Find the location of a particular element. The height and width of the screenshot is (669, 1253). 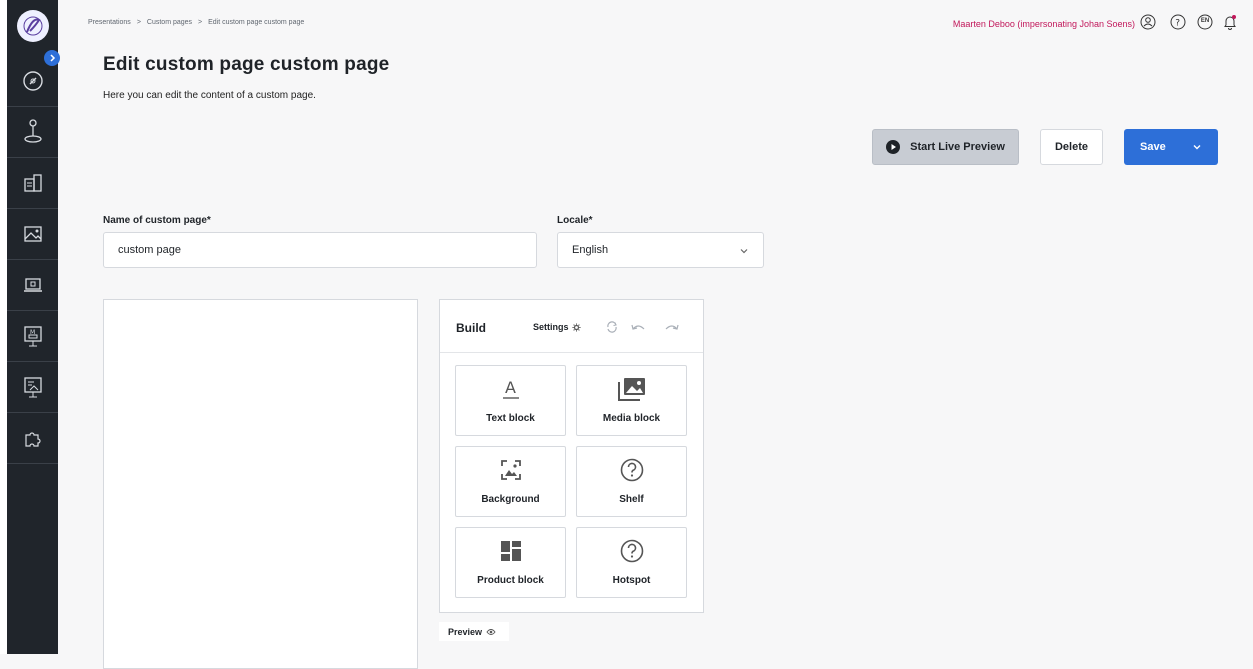

sidebar-item-products is located at coordinates (32, 183).